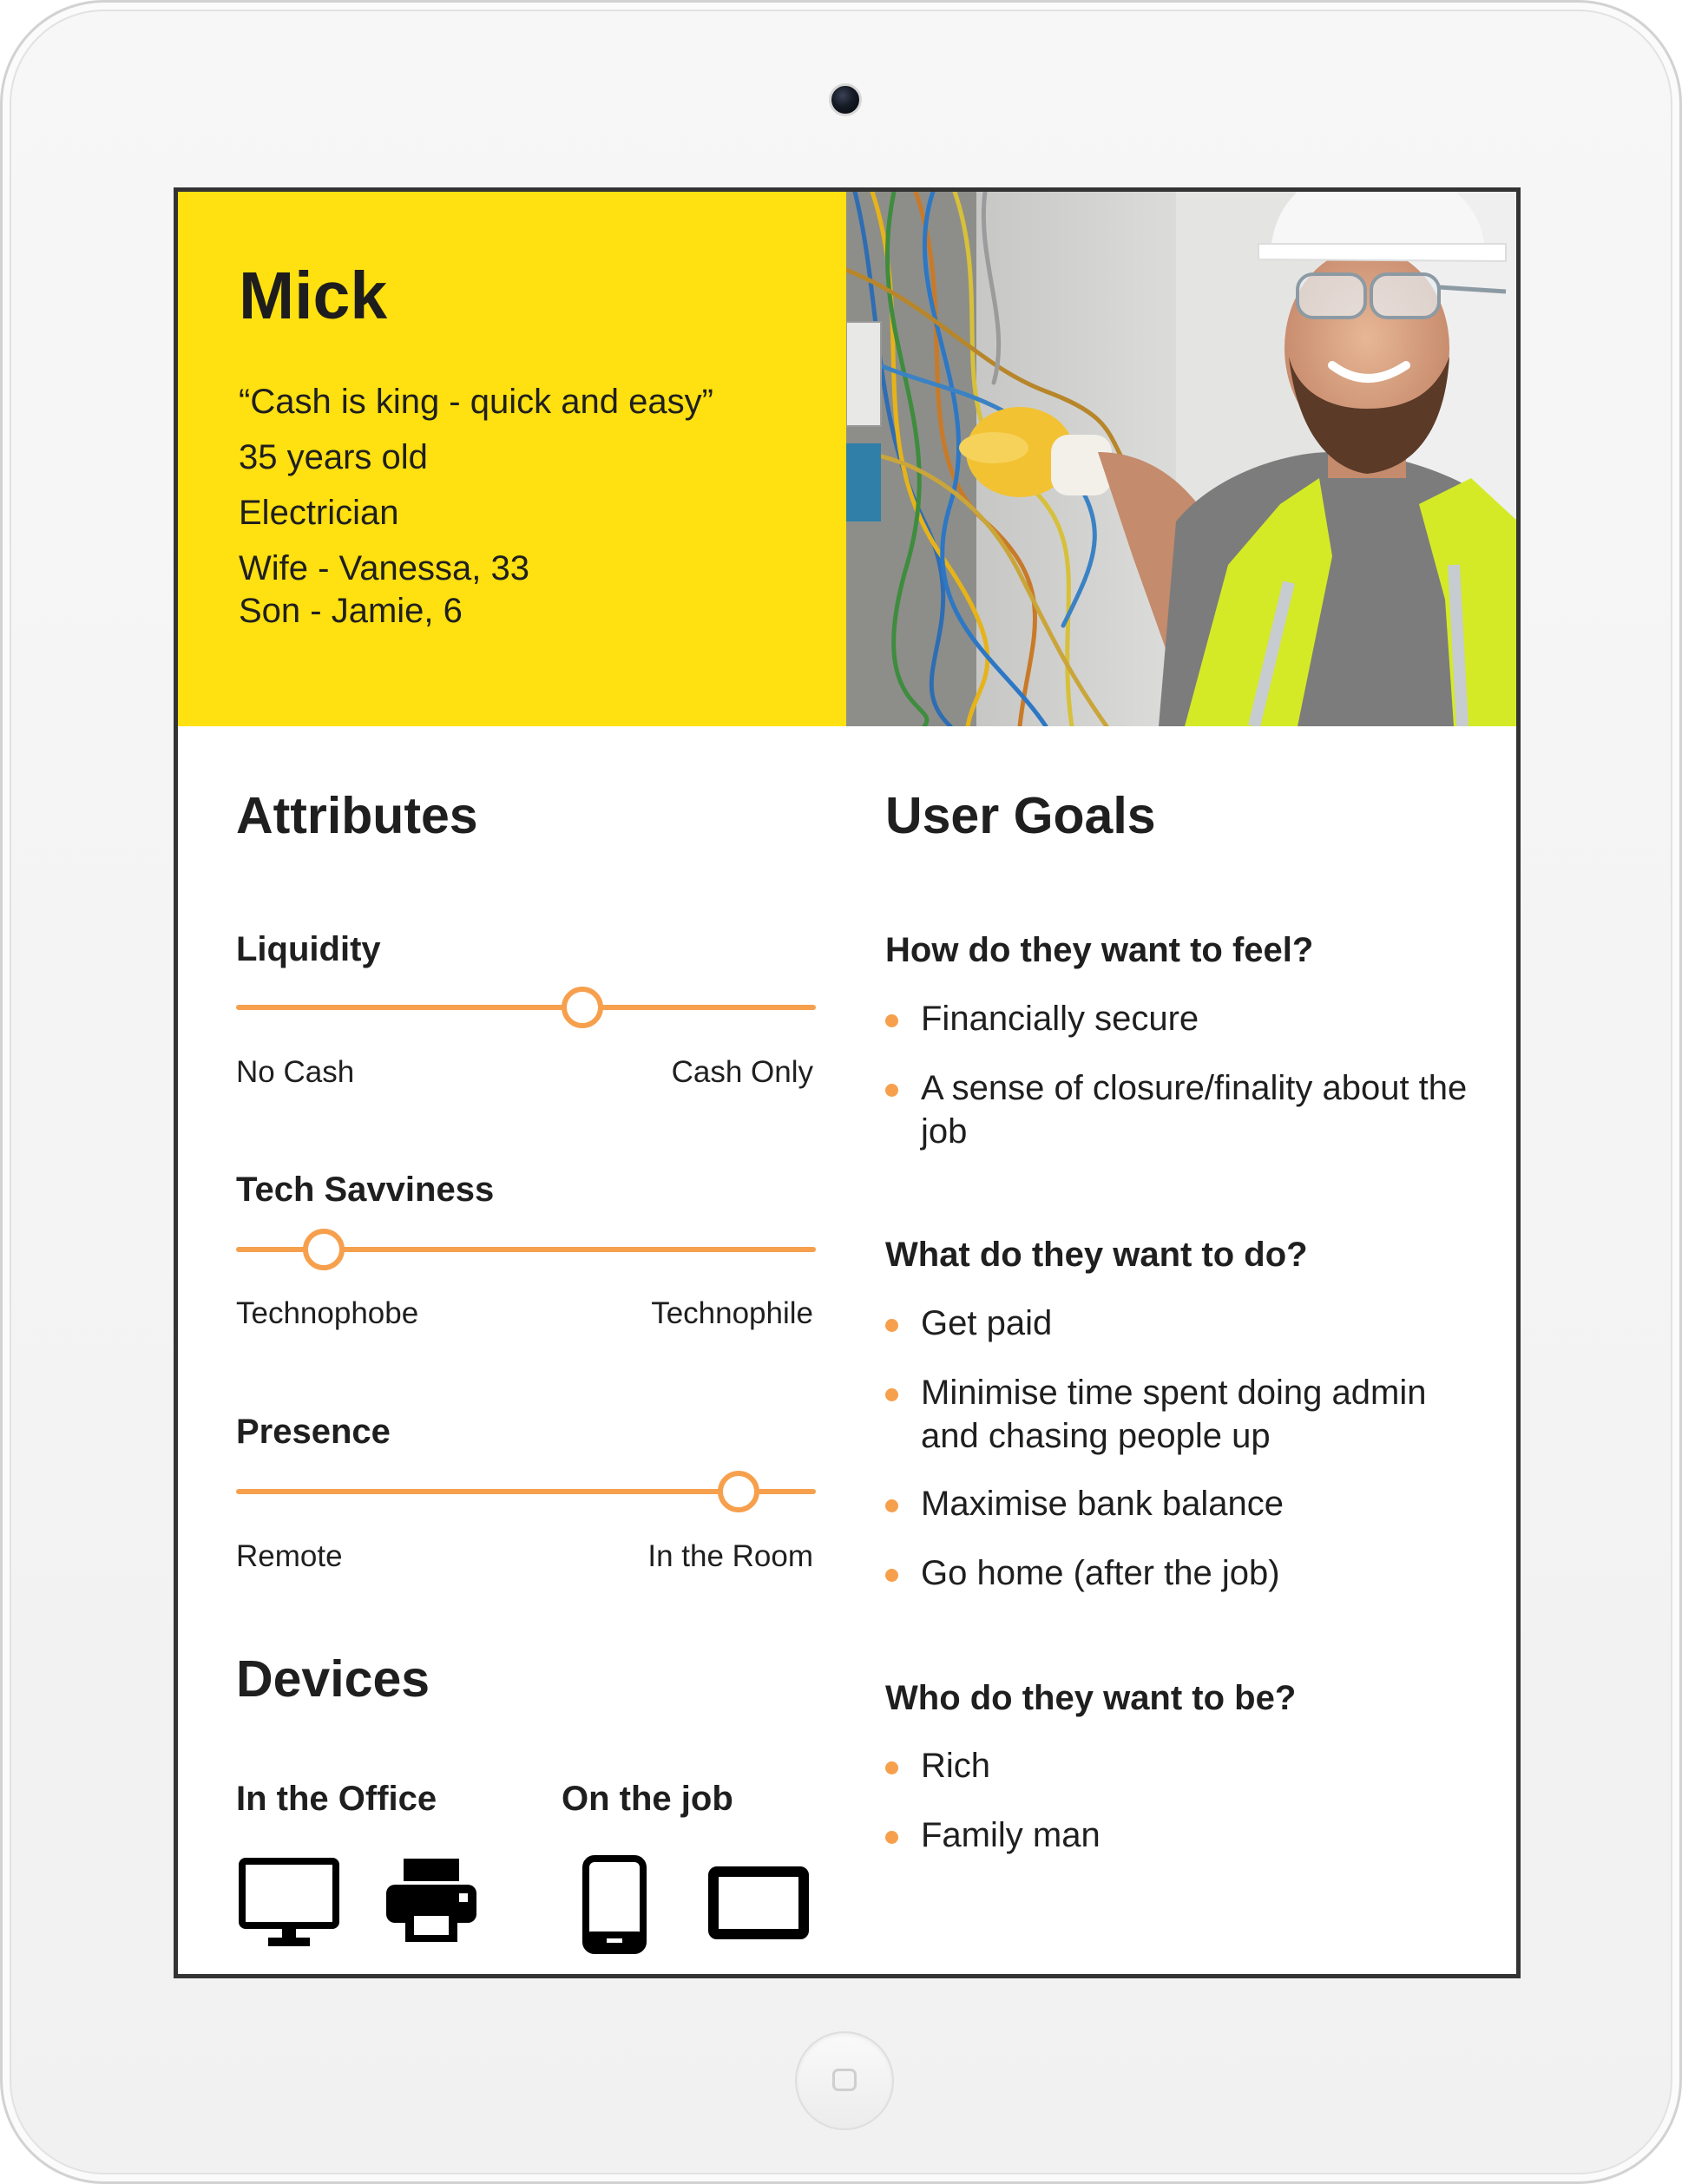 Image resolution: width=1682 pixels, height=2184 pixels. I want to click on goal-question-be: Who do they want to be?, so click(1091, 1698).